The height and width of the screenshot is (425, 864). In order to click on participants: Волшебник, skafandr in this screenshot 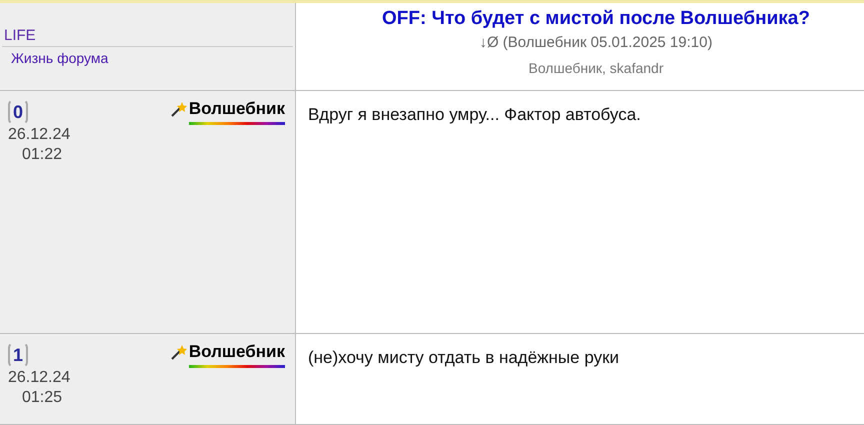, I will do `click(596, 68)`.